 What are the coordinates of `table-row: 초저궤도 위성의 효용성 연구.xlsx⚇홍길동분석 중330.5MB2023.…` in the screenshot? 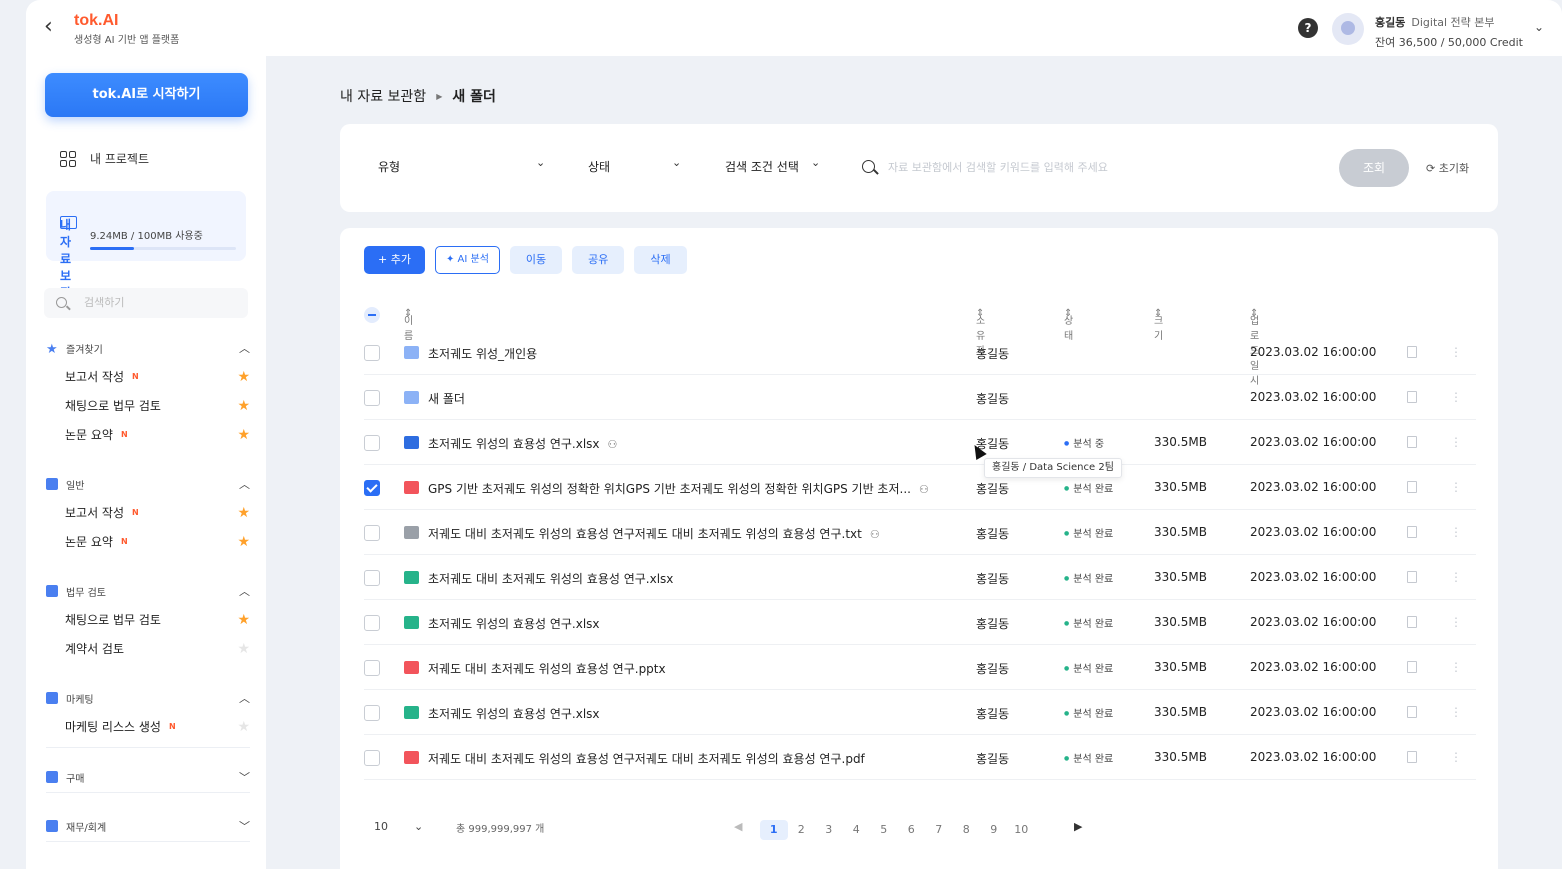 It's located at (920, 442).